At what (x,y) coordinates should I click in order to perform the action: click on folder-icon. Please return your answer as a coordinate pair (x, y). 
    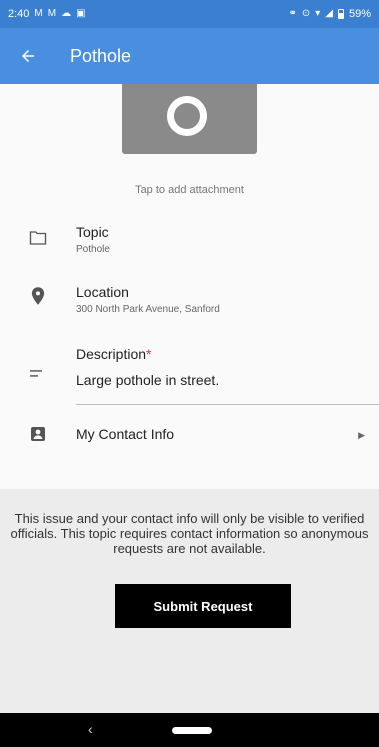
    Looking at the image, I should click on (38, 238).